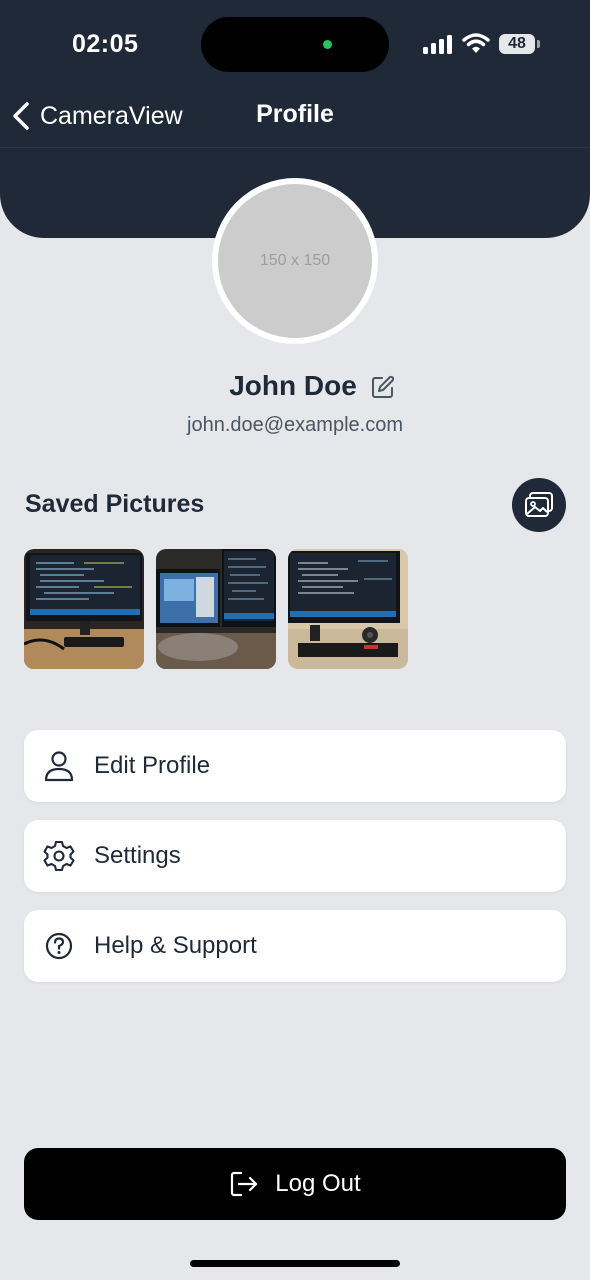  What do you see at coordinates (295, 1263) in the screenshot?
I see `home-indicator` at bounding box center [295, 1263].